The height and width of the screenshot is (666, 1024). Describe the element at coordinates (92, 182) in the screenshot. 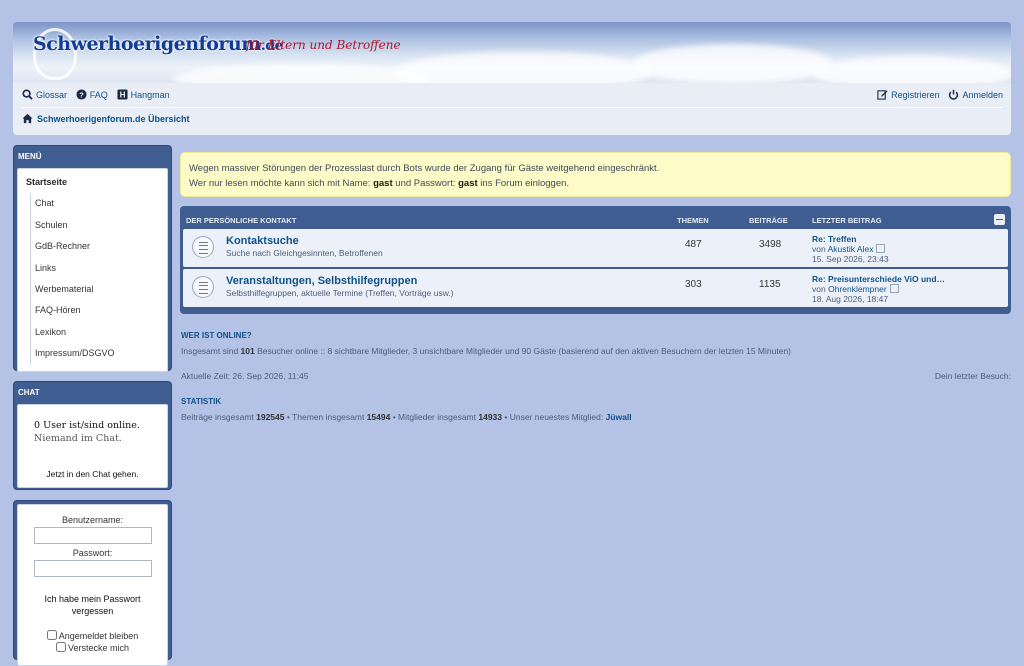

I see `menu-item-startseite: Startseite` at that location.